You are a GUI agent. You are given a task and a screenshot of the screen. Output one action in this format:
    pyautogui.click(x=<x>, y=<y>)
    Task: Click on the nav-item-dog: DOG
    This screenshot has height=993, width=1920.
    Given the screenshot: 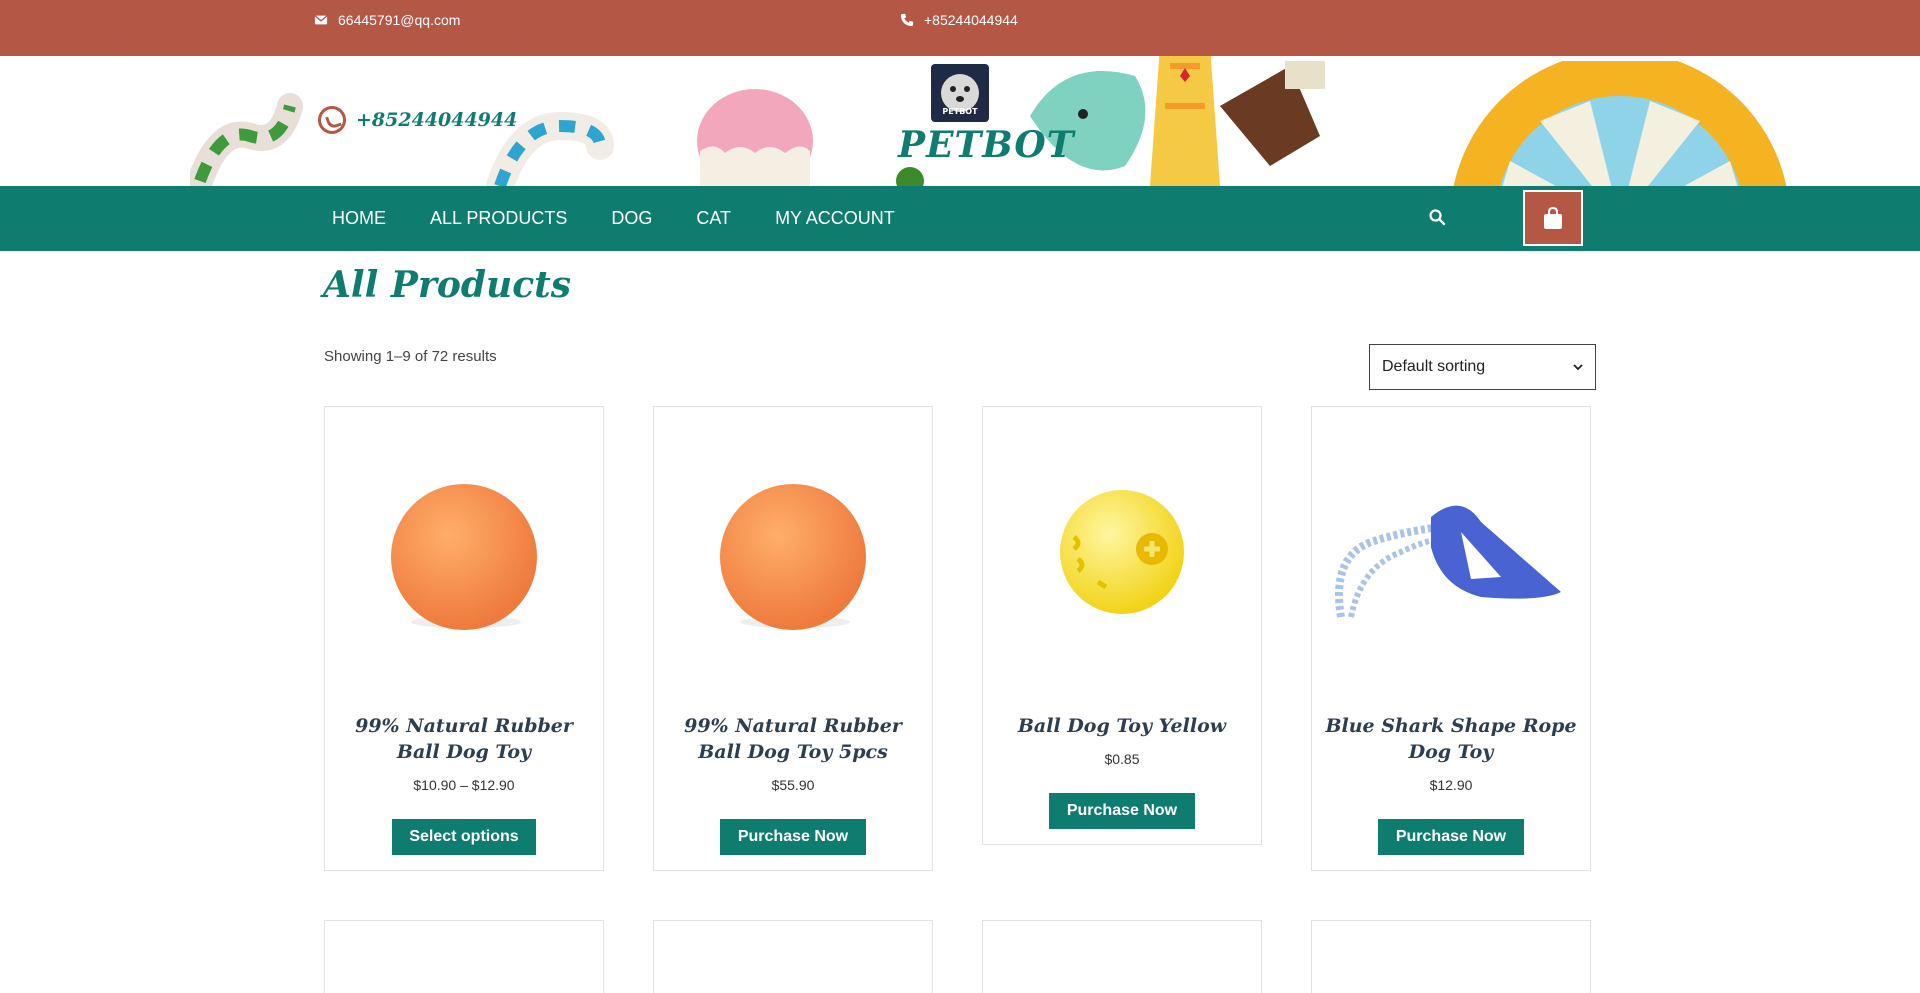 What is the action you would take?
    pyautogui.click(x=631, y=218)
    